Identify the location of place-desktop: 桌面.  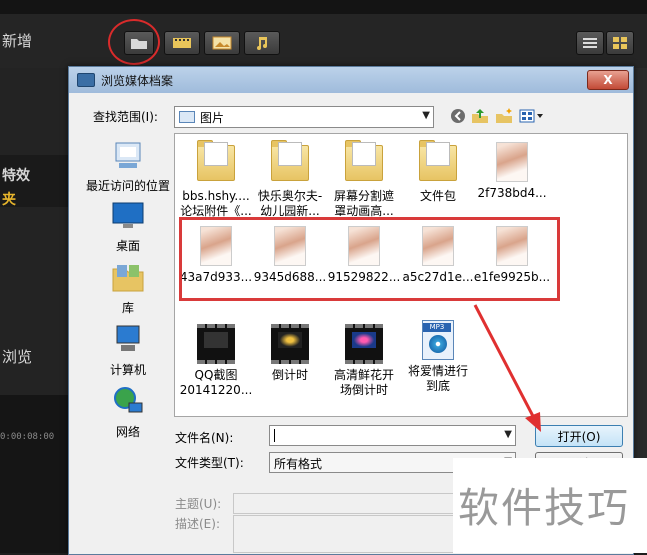
(128, 226).